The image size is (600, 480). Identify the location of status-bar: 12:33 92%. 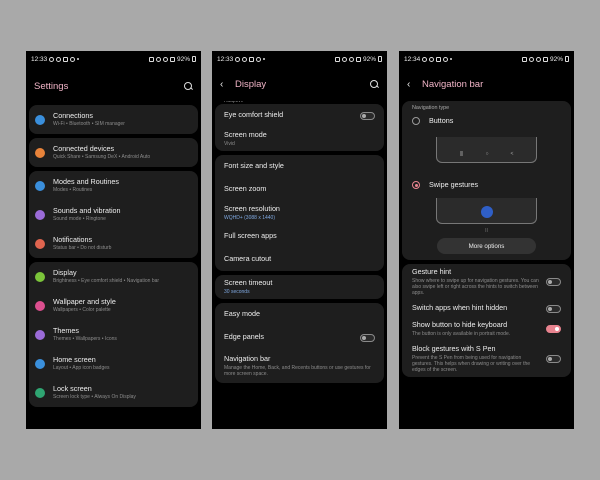
(299, 59).